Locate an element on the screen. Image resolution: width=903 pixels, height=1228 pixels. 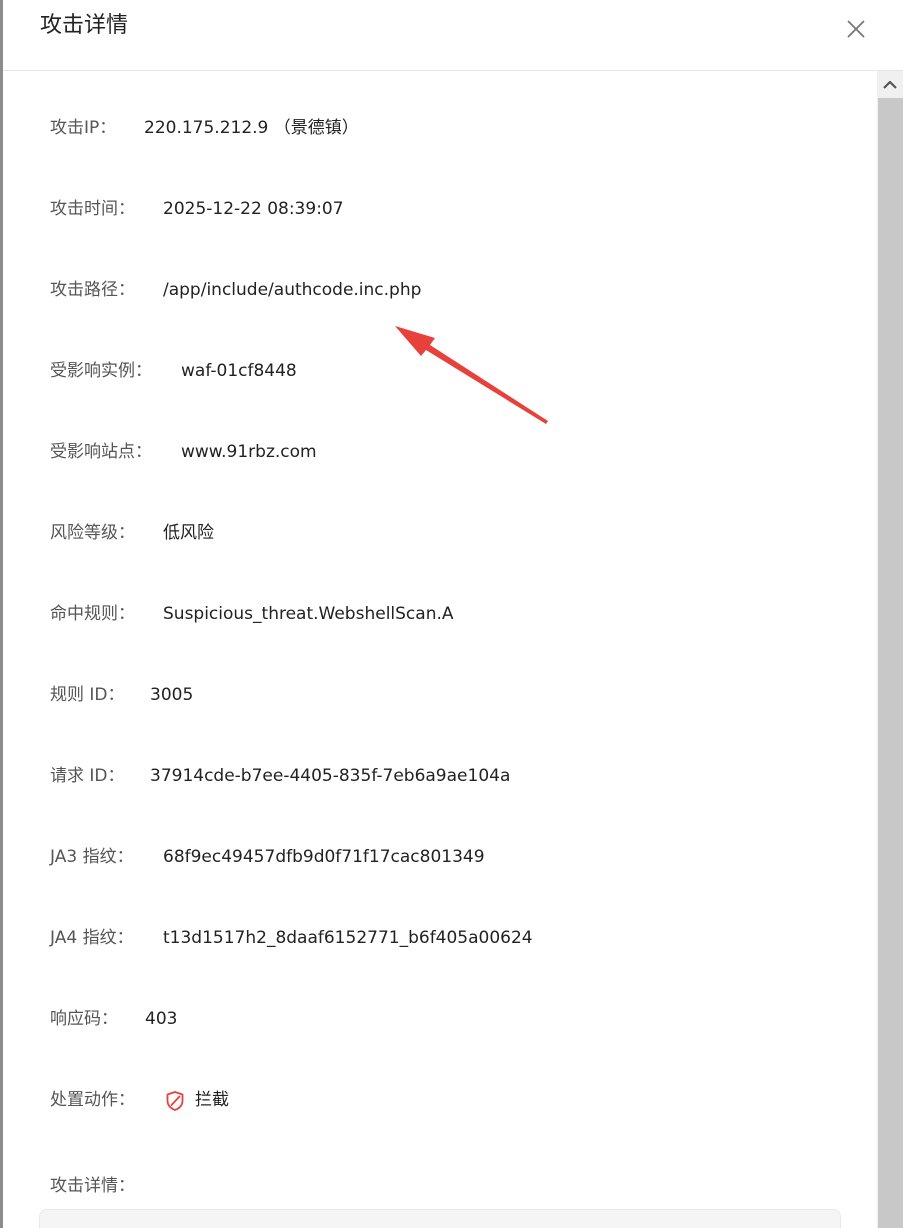
field-label: 攻击时间： is located at coordinates (92, 209).